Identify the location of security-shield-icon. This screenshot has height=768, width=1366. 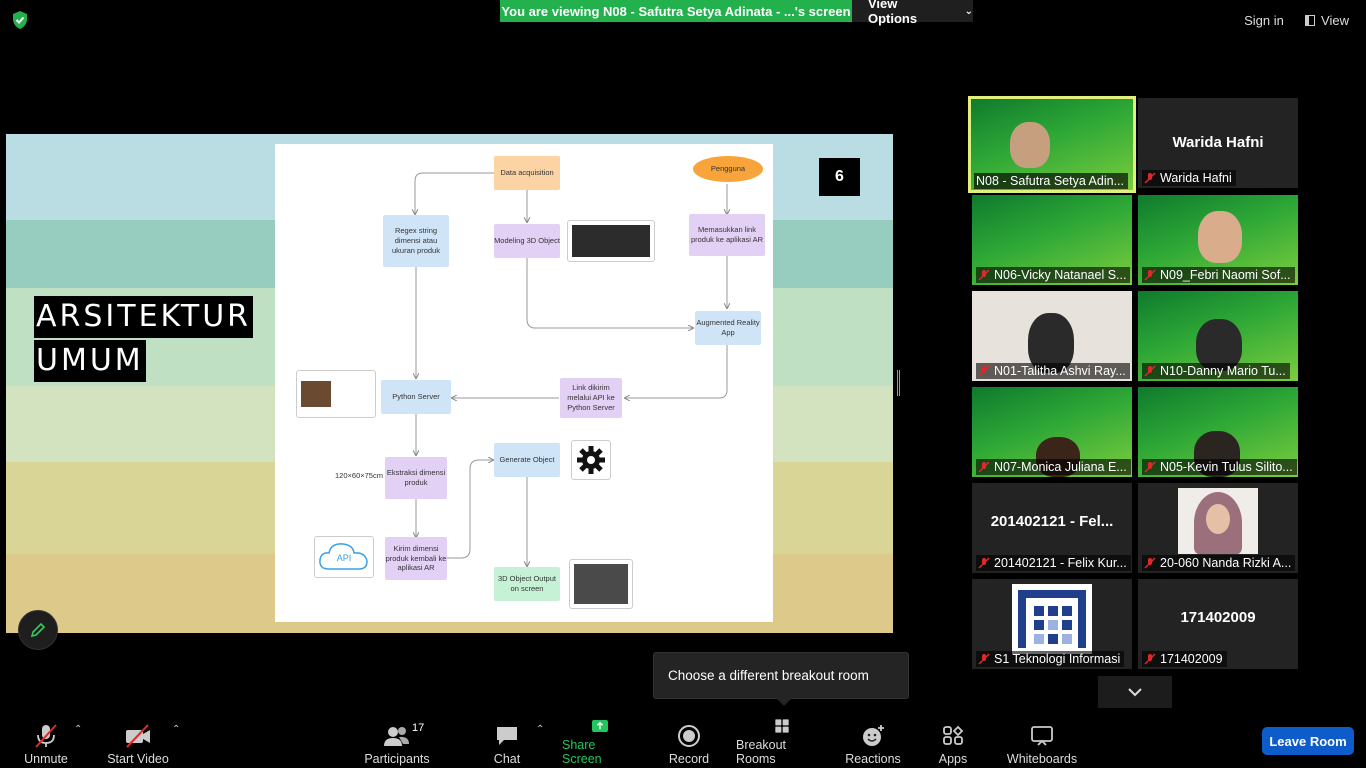
(20, 20).